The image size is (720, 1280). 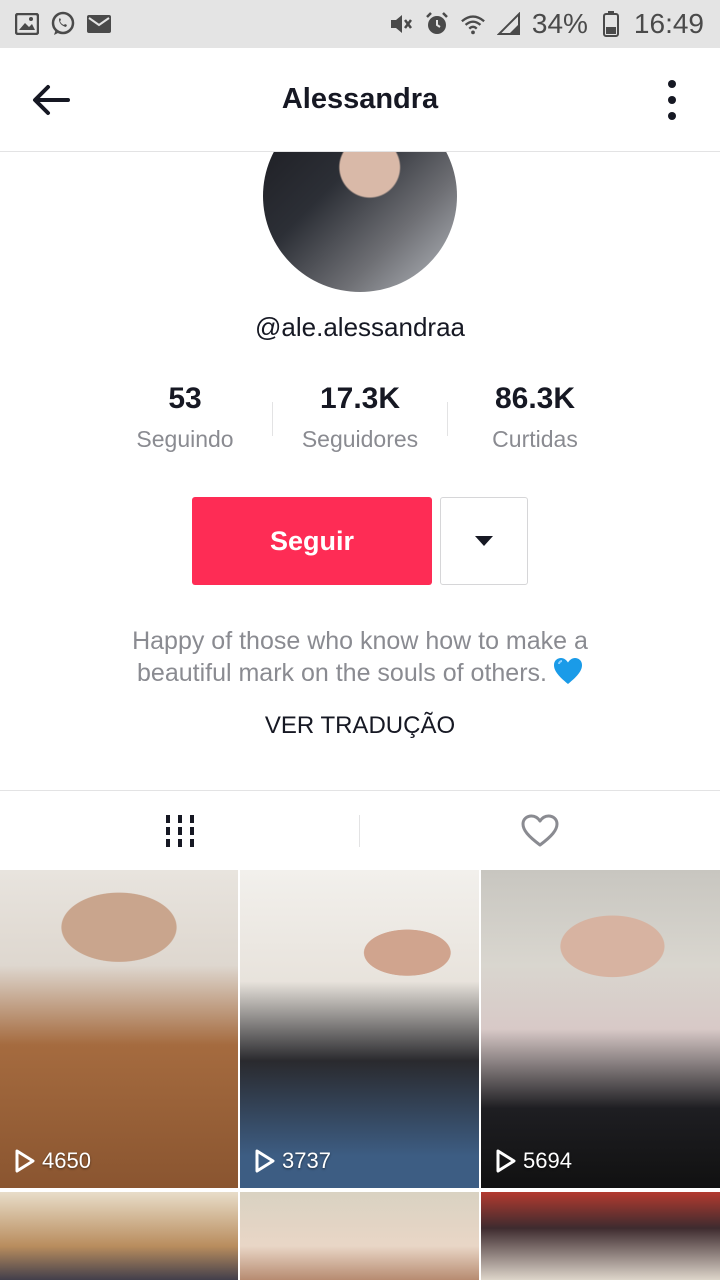 I want to click on status-bar-right: 34% 16:49, so click(x=546, y=24).